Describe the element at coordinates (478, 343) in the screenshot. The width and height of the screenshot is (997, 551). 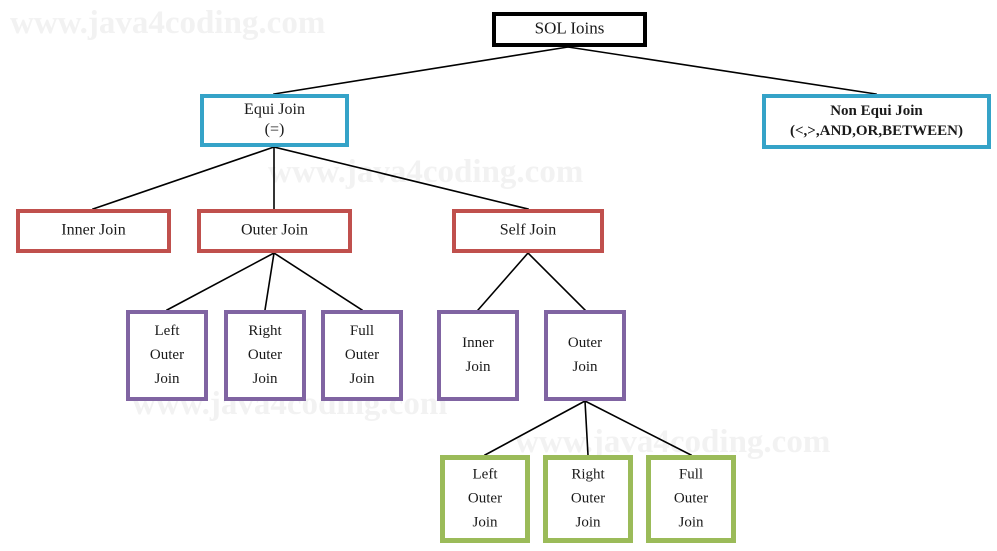
I see `node-label-self-inner-join: Inner` at that location.